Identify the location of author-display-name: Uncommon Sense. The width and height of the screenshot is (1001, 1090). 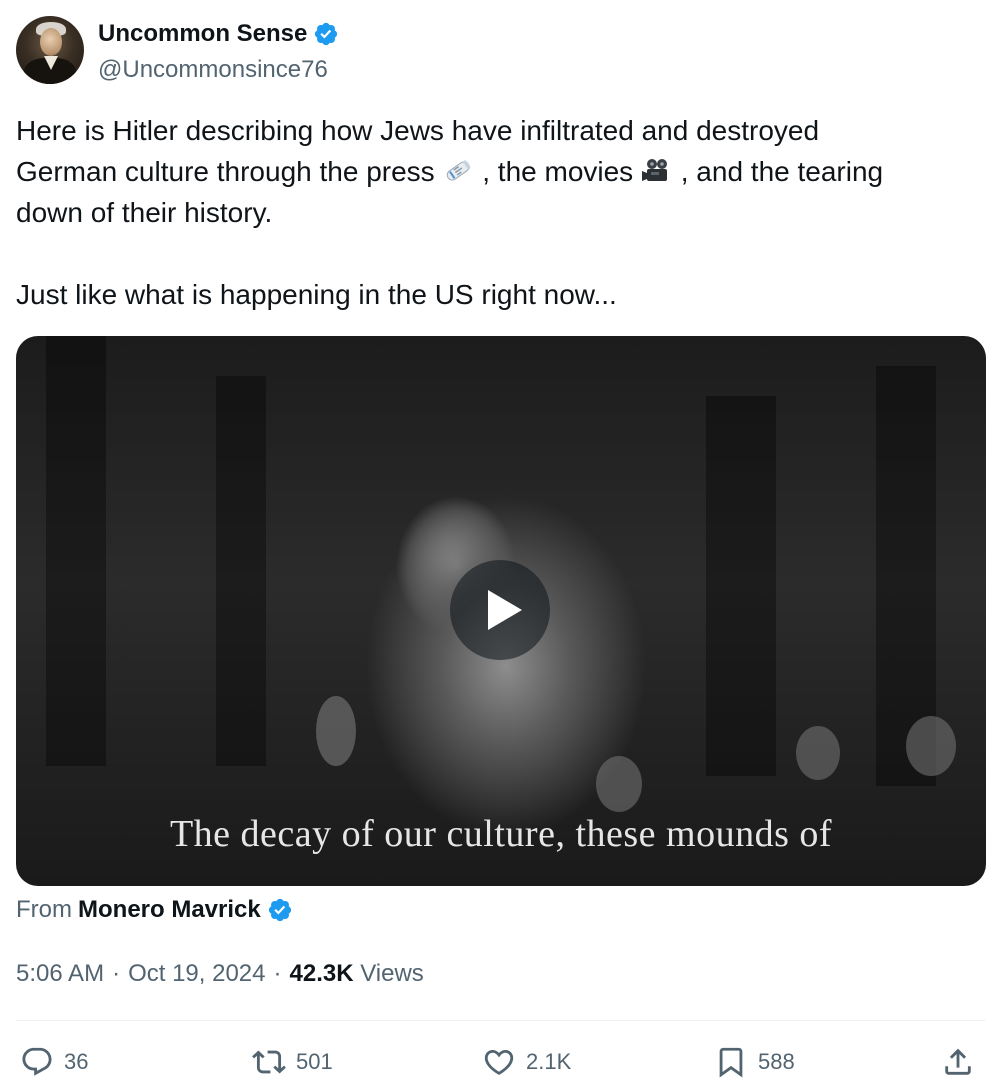
(202, 34).